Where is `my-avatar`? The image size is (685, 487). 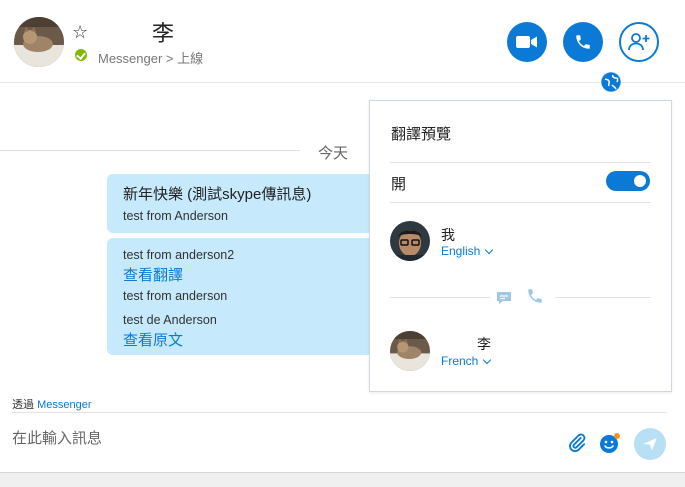 my-avatar is located at coordinates (410, 241).